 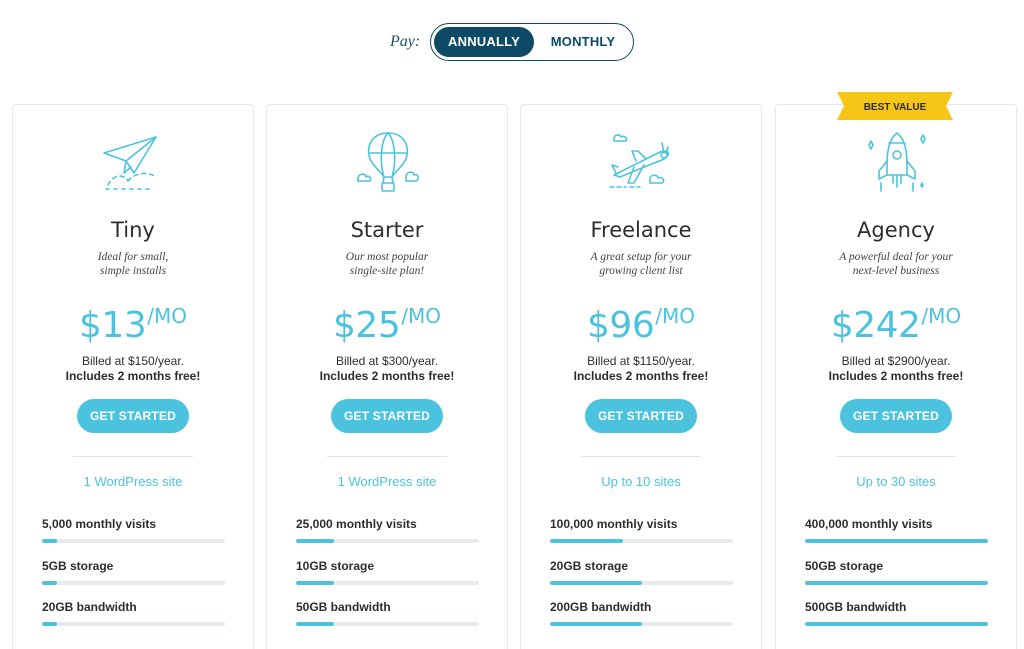 I want to click on feature-storage: 50GB storage, so click(x=896, y=572).